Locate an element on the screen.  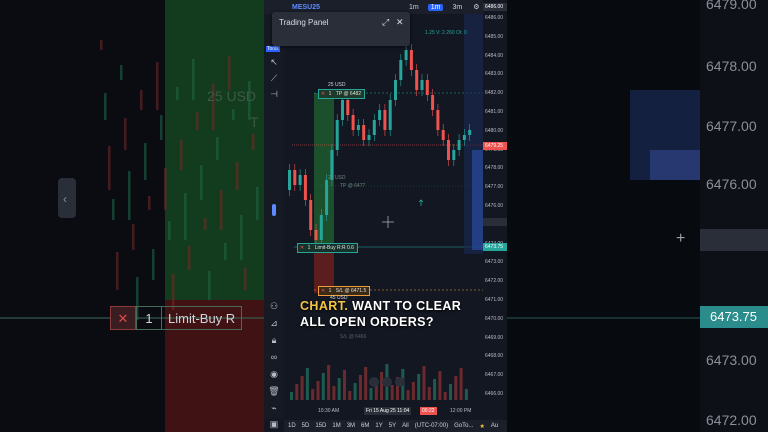
interval-1m-active: 1m is located at coordinates (435, 7).